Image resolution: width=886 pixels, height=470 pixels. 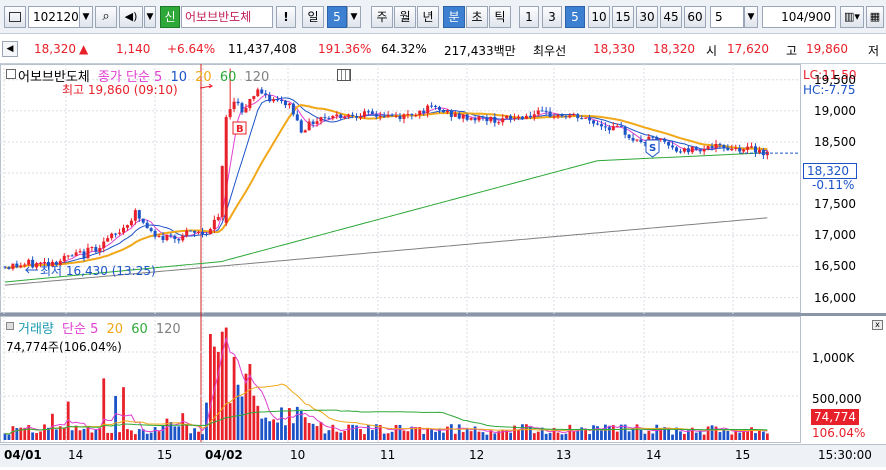 What do you see at coordinates (751, 17) in the screenshot?
I see `interval-dropdown: ▼` at bounding box center [751, 17].